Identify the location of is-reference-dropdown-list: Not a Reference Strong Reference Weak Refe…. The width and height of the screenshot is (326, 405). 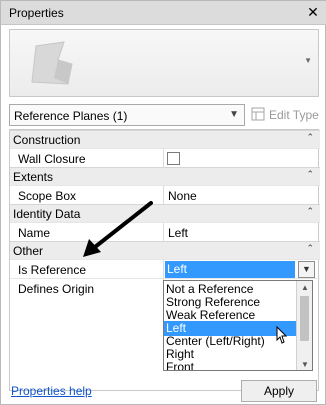
(238, 325).